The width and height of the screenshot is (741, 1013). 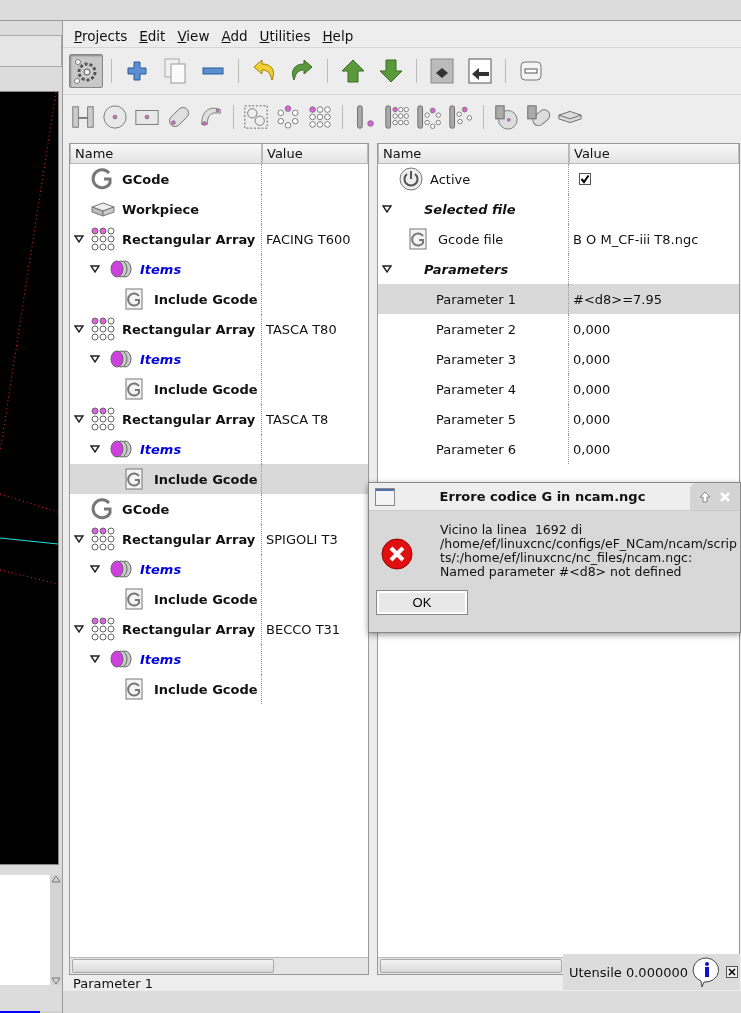 I want to click on property-row: Parameter 1 #<d8>=7.95, so click(x=558, y=299).